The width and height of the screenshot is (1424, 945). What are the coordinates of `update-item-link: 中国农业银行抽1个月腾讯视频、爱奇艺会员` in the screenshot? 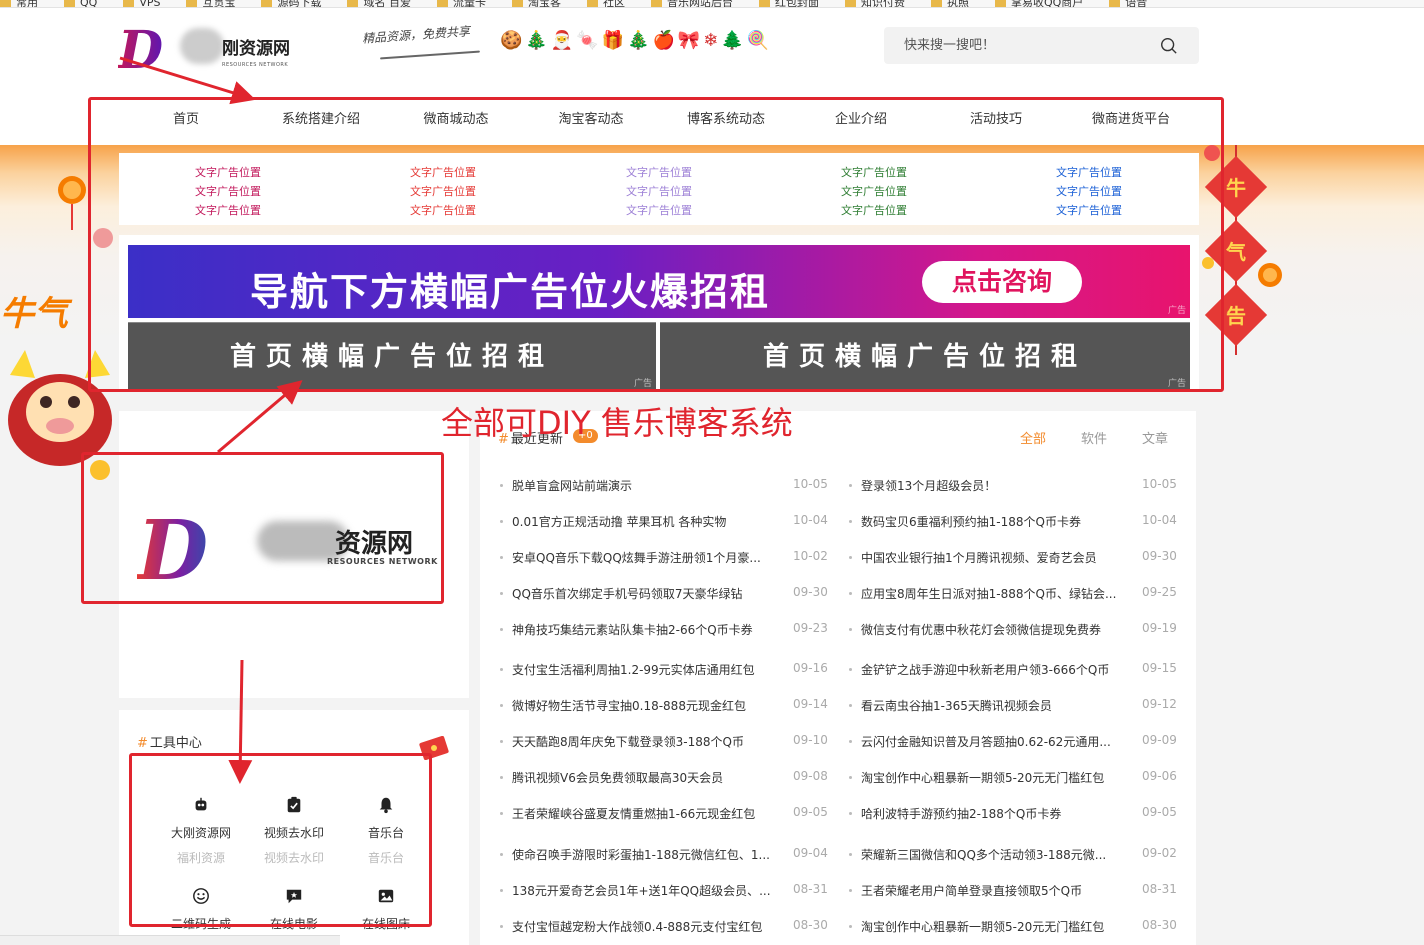 It's located at (973, 557).